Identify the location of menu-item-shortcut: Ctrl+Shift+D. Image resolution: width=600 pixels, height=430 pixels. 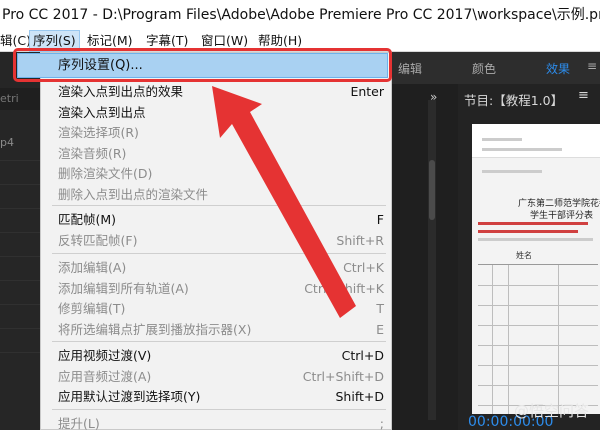
(343, 376).